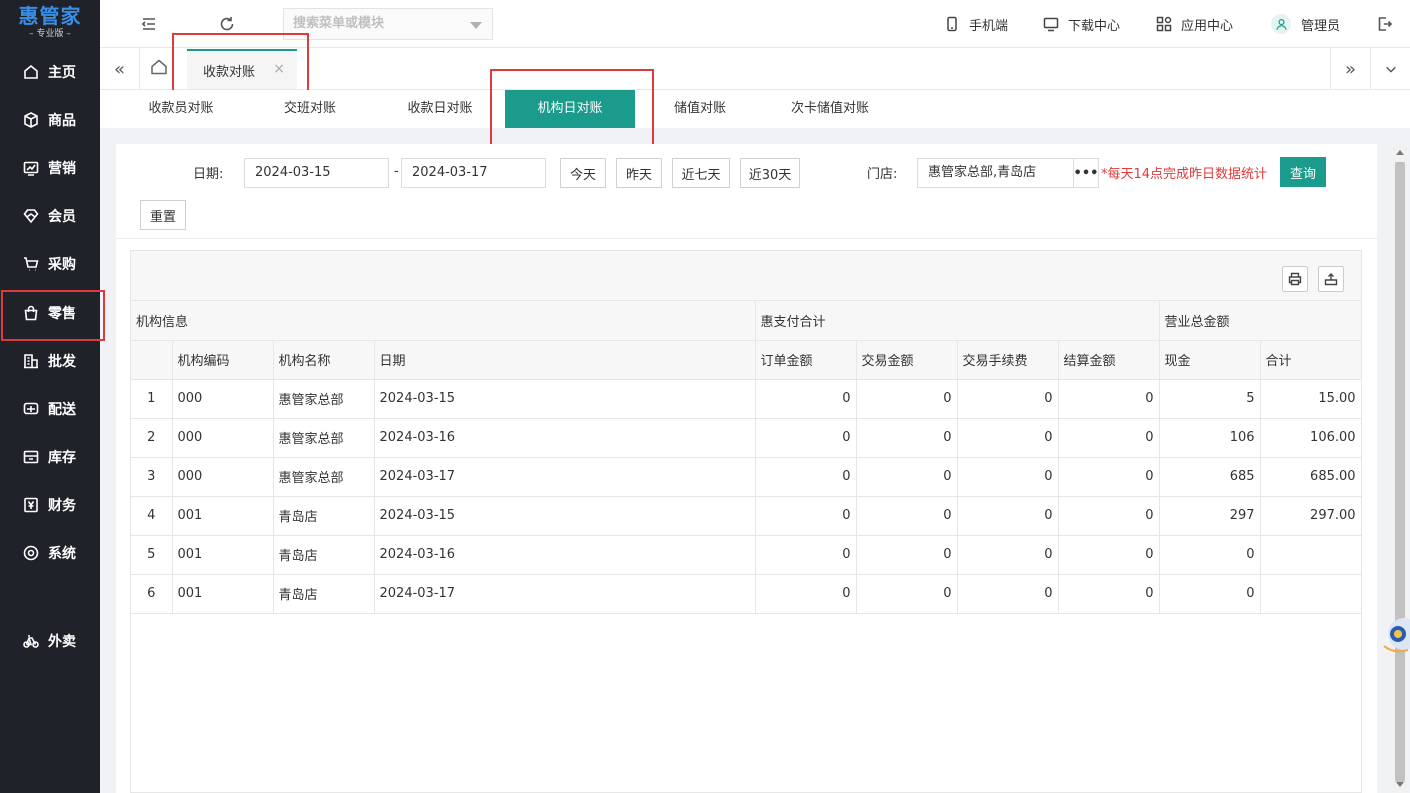  I want to click on export-button, so click(1331, 279).